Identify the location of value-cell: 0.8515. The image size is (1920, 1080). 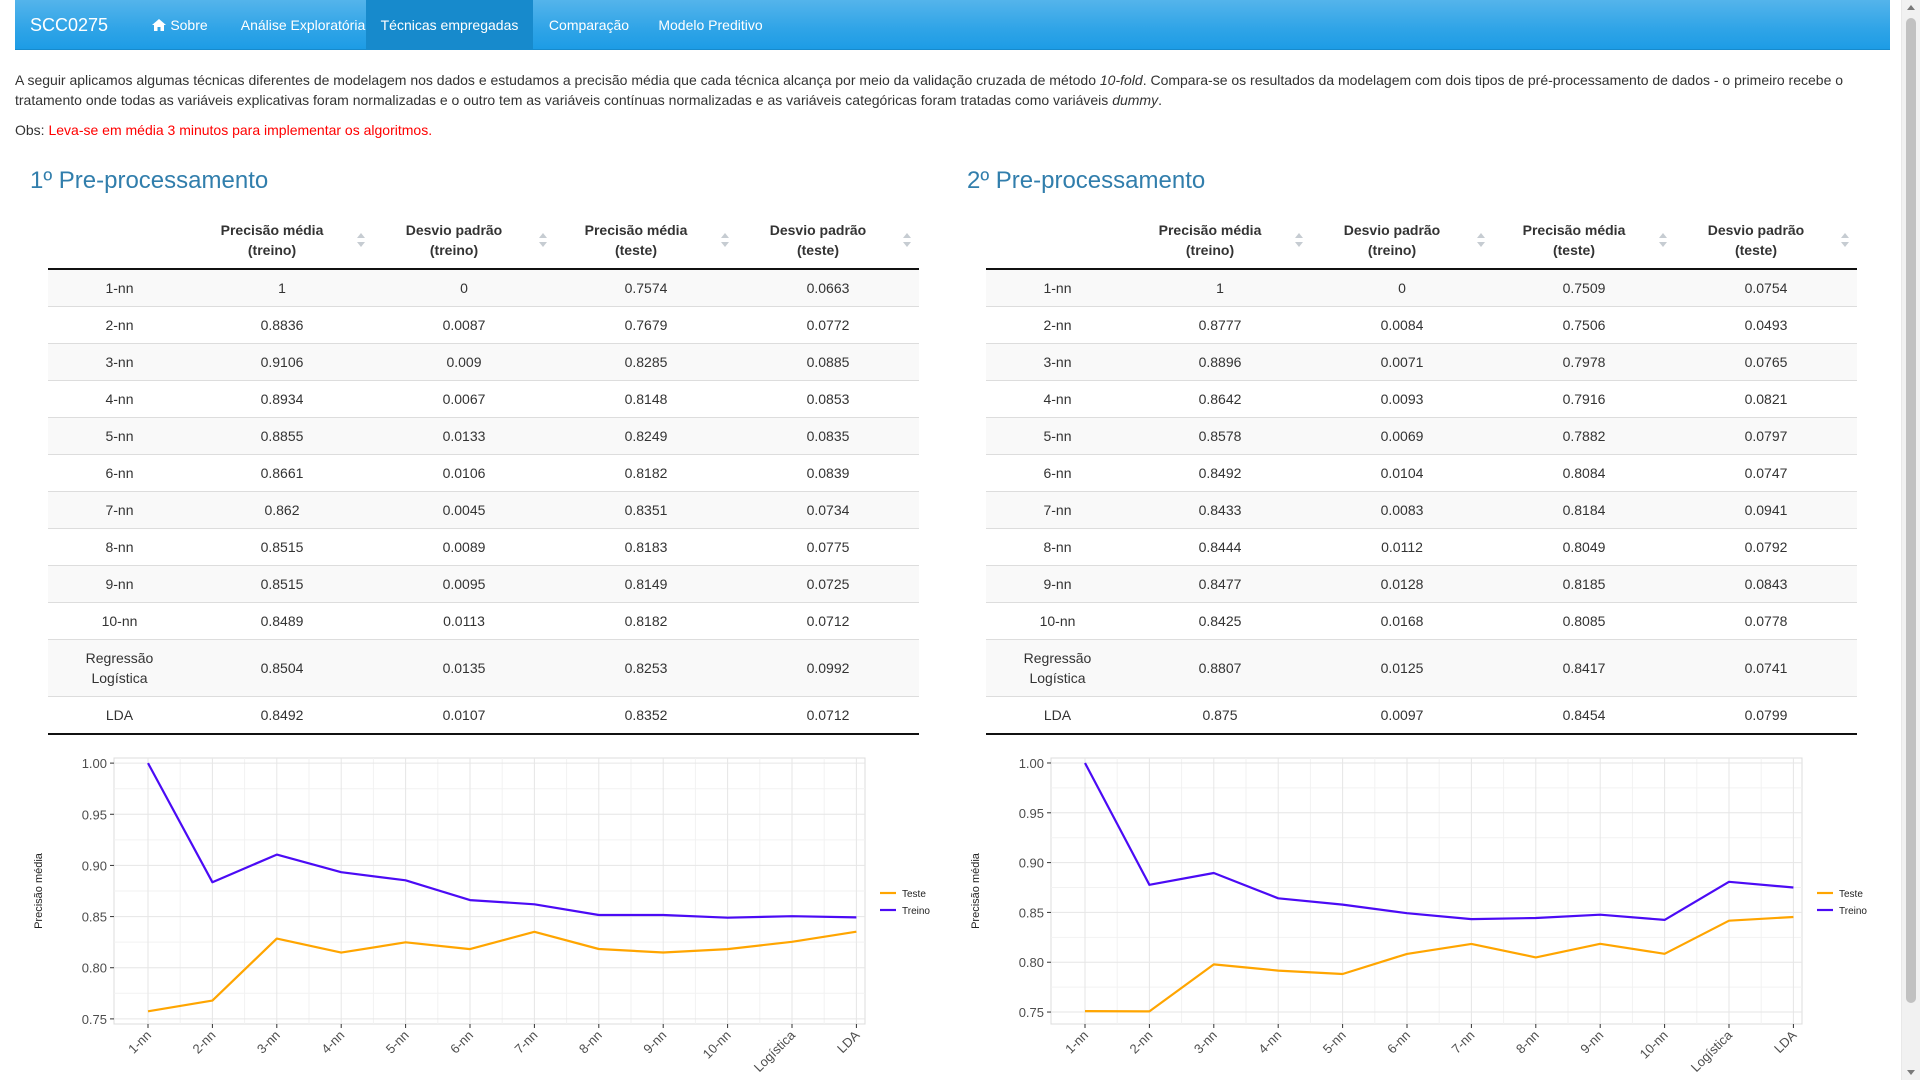
(282, 584).